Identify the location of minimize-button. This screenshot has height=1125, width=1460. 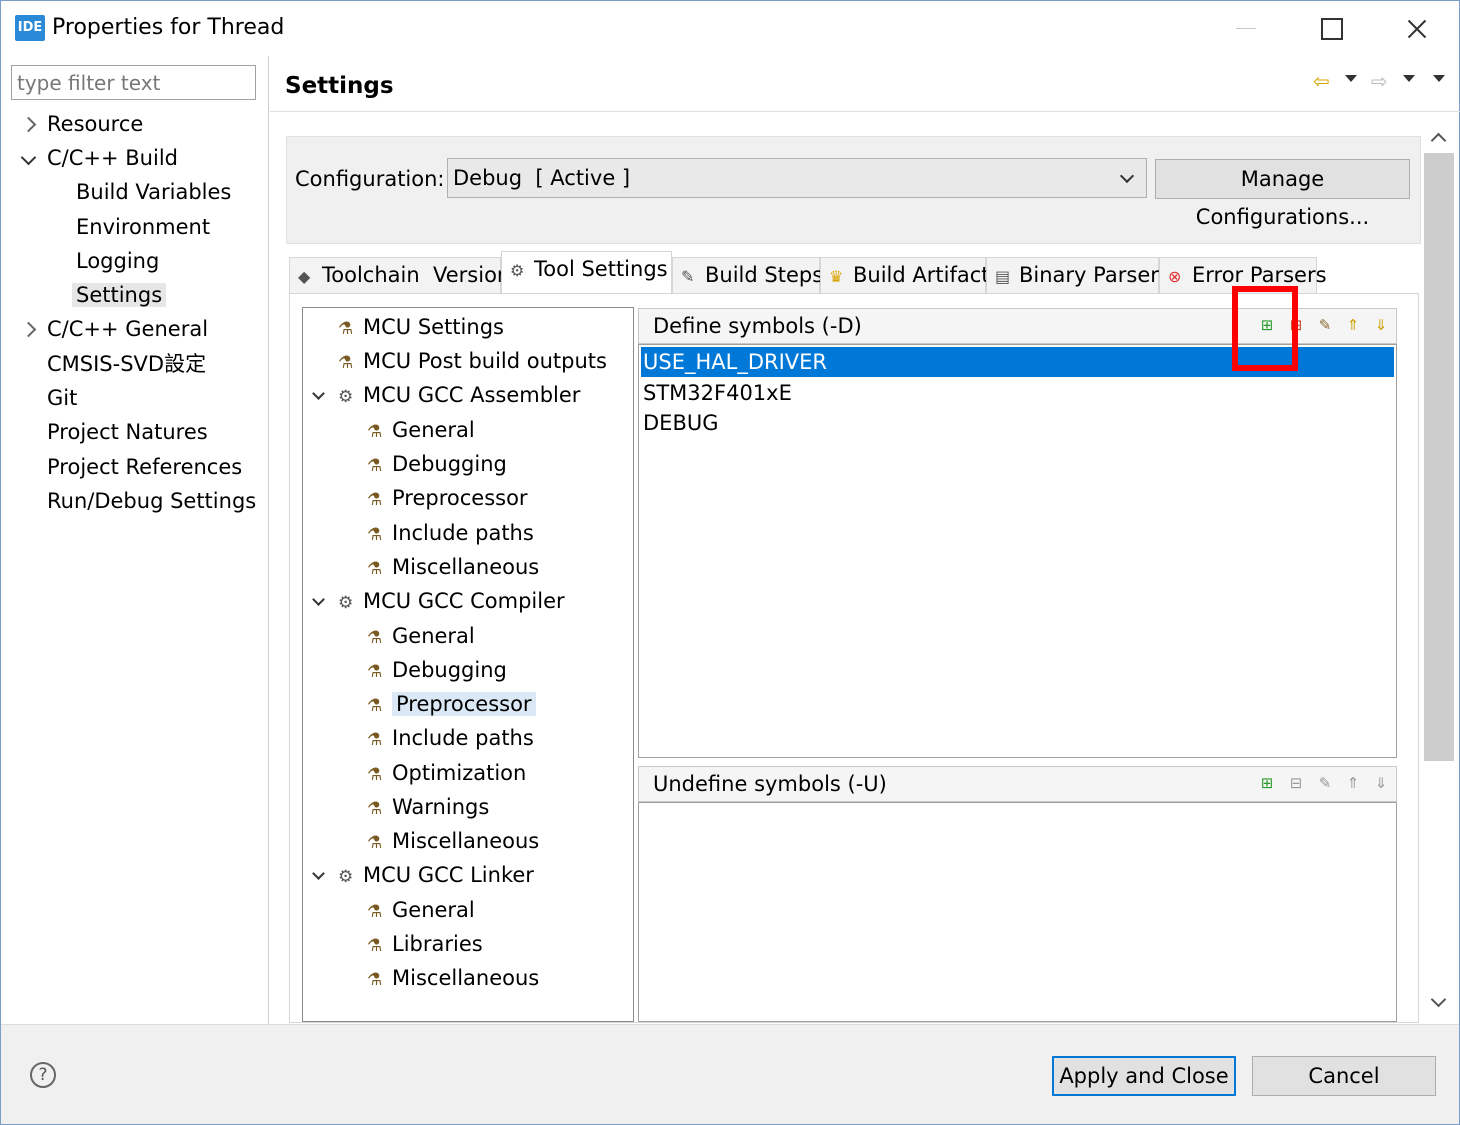
(1246, 28).